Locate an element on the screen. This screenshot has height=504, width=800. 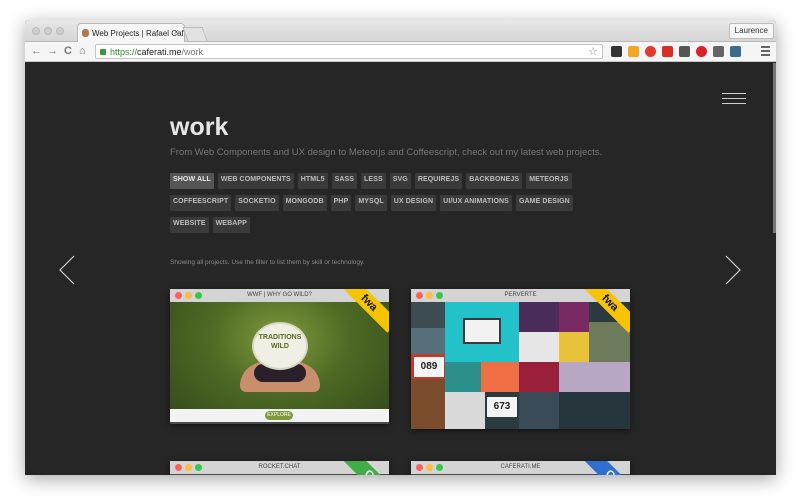
chevron-right-icon is located at coordinates (733, 270).